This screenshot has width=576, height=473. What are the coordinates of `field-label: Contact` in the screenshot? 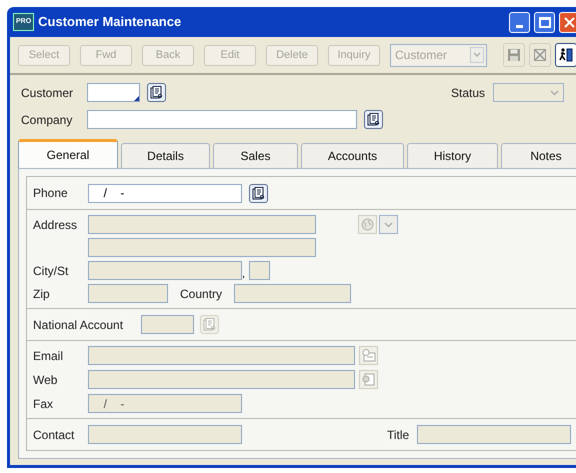 It's located at (54, 435).